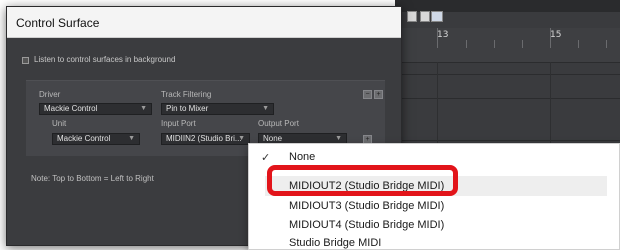 Image resolution: width=620 pixels, height=250 pixels. I want to click on driver-select-value: Mackie Control, so click(71, 108).